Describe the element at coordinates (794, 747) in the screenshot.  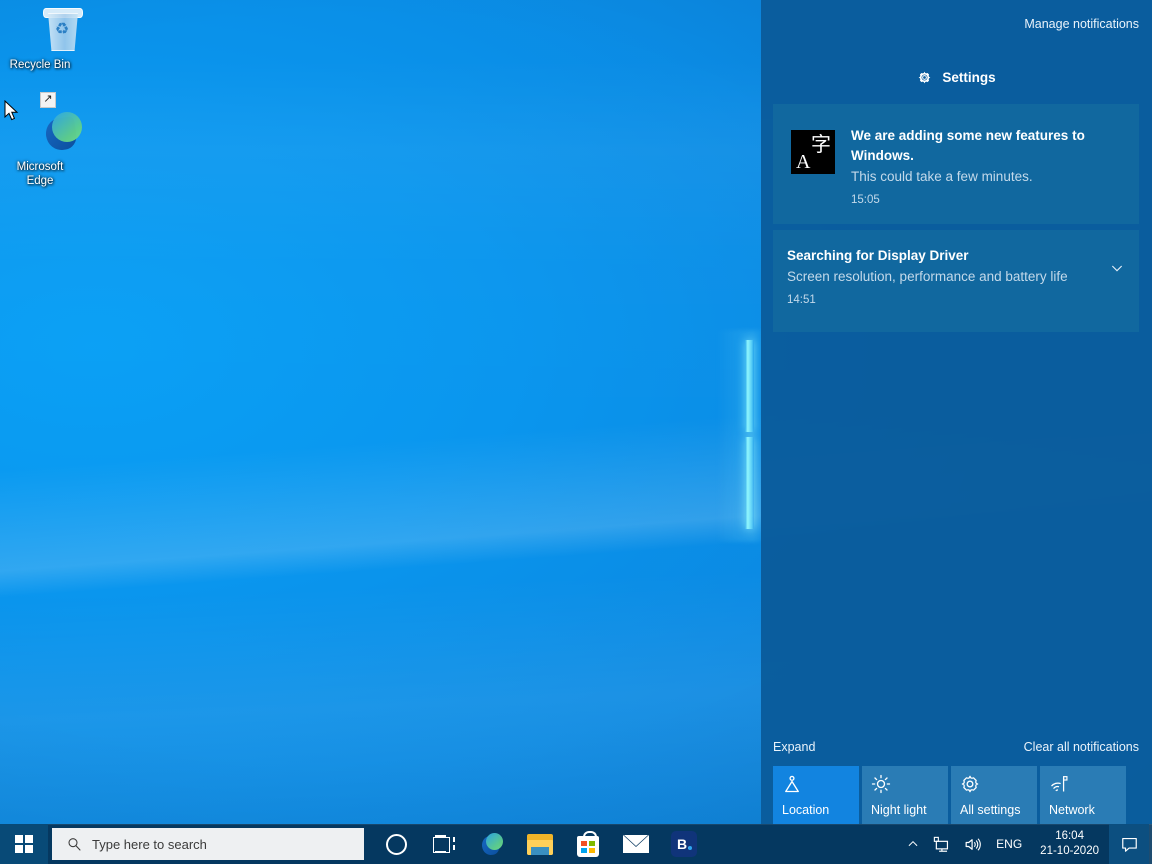
I see `expand-link: Expand` at that location.